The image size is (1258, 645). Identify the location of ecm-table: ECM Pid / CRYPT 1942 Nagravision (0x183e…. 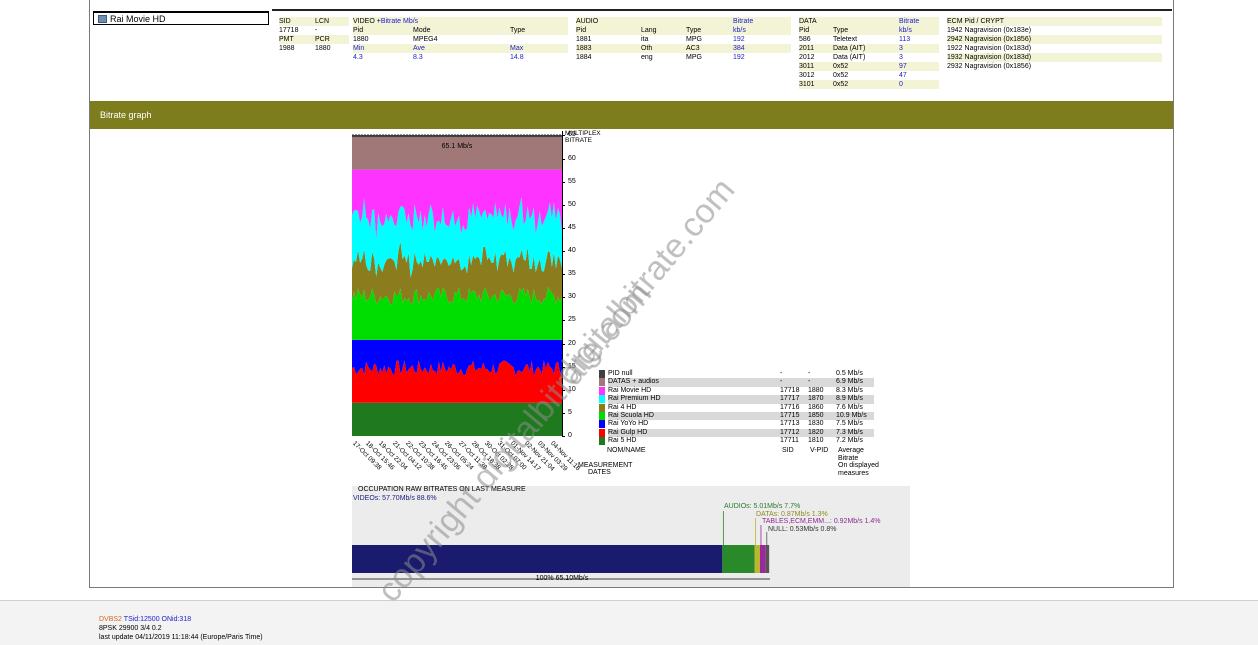
(1054, 44).